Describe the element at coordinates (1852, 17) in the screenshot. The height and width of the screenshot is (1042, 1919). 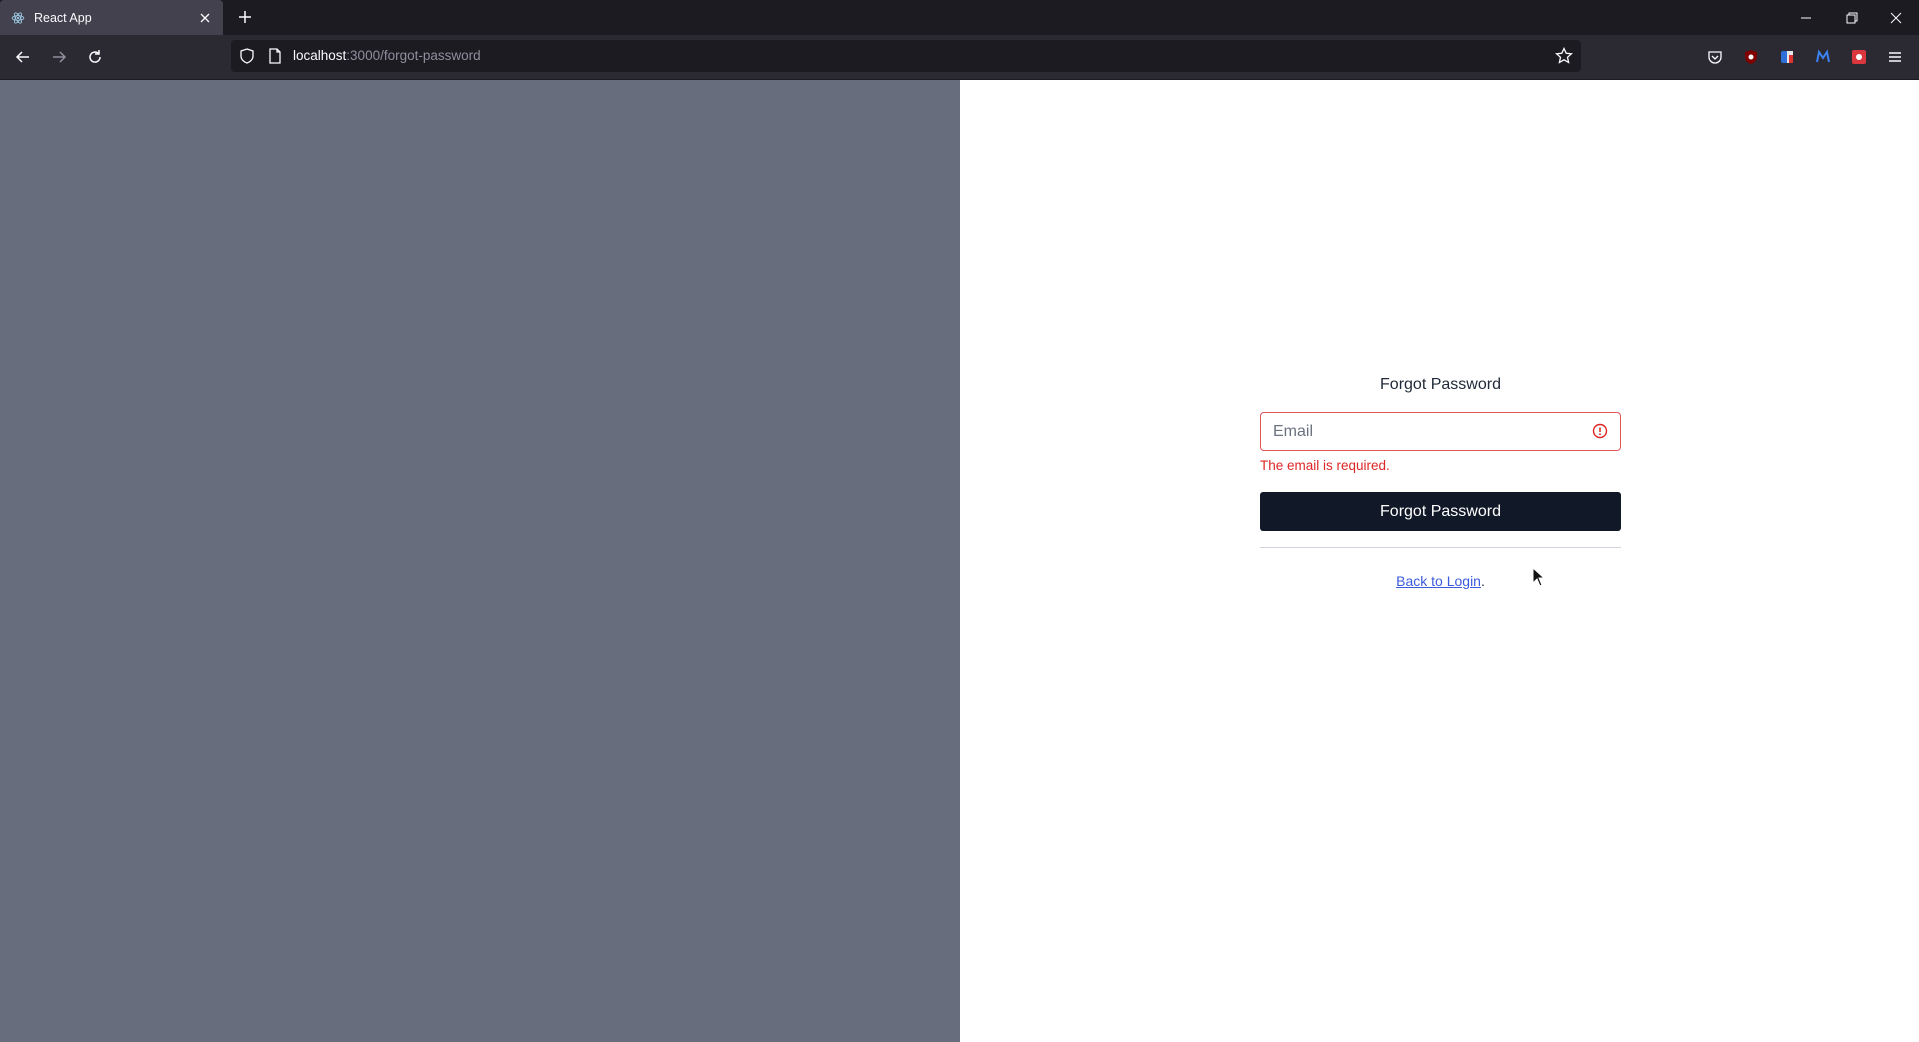
I see `restore-icon` at that location.